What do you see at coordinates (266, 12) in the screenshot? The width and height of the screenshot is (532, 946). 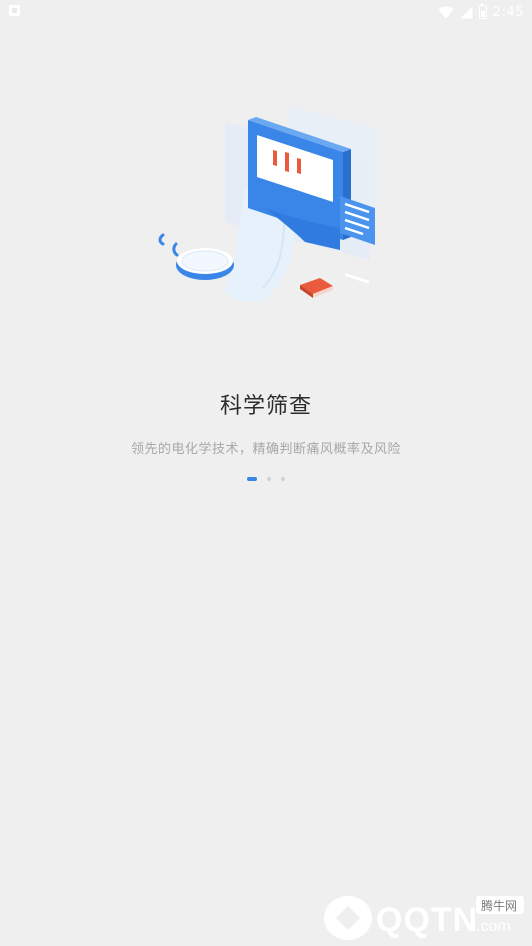 I see `status-bar: 2:45` at bounding box center [266, 12].